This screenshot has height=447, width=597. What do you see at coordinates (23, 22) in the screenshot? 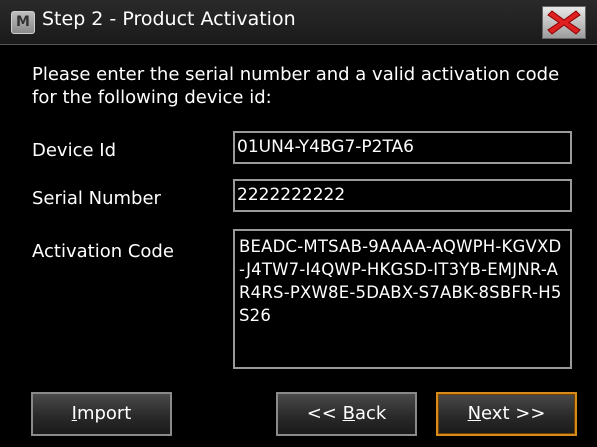
I see `app-icon: M` at bounding box center [23, 22].